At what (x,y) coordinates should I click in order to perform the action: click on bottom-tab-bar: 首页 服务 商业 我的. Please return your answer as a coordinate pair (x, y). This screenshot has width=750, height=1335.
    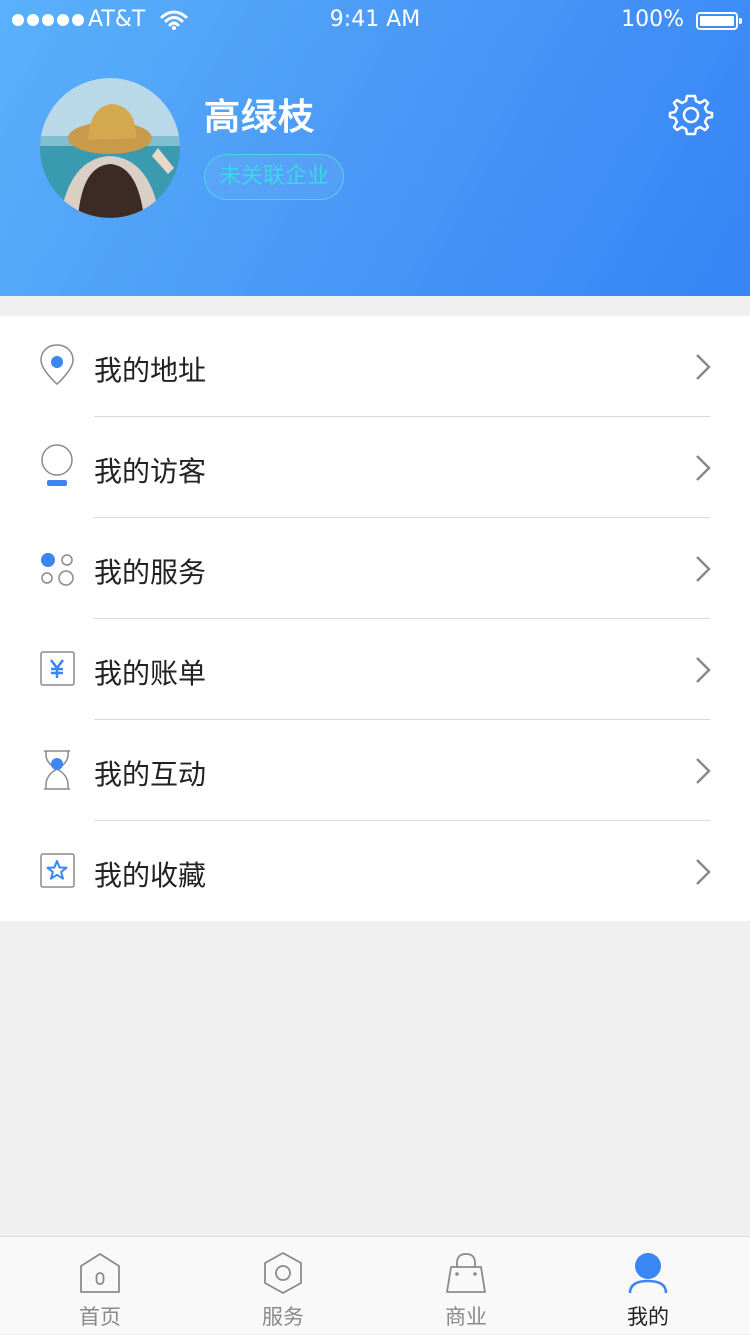
    Looking at the image, I should click on (375, 1285).